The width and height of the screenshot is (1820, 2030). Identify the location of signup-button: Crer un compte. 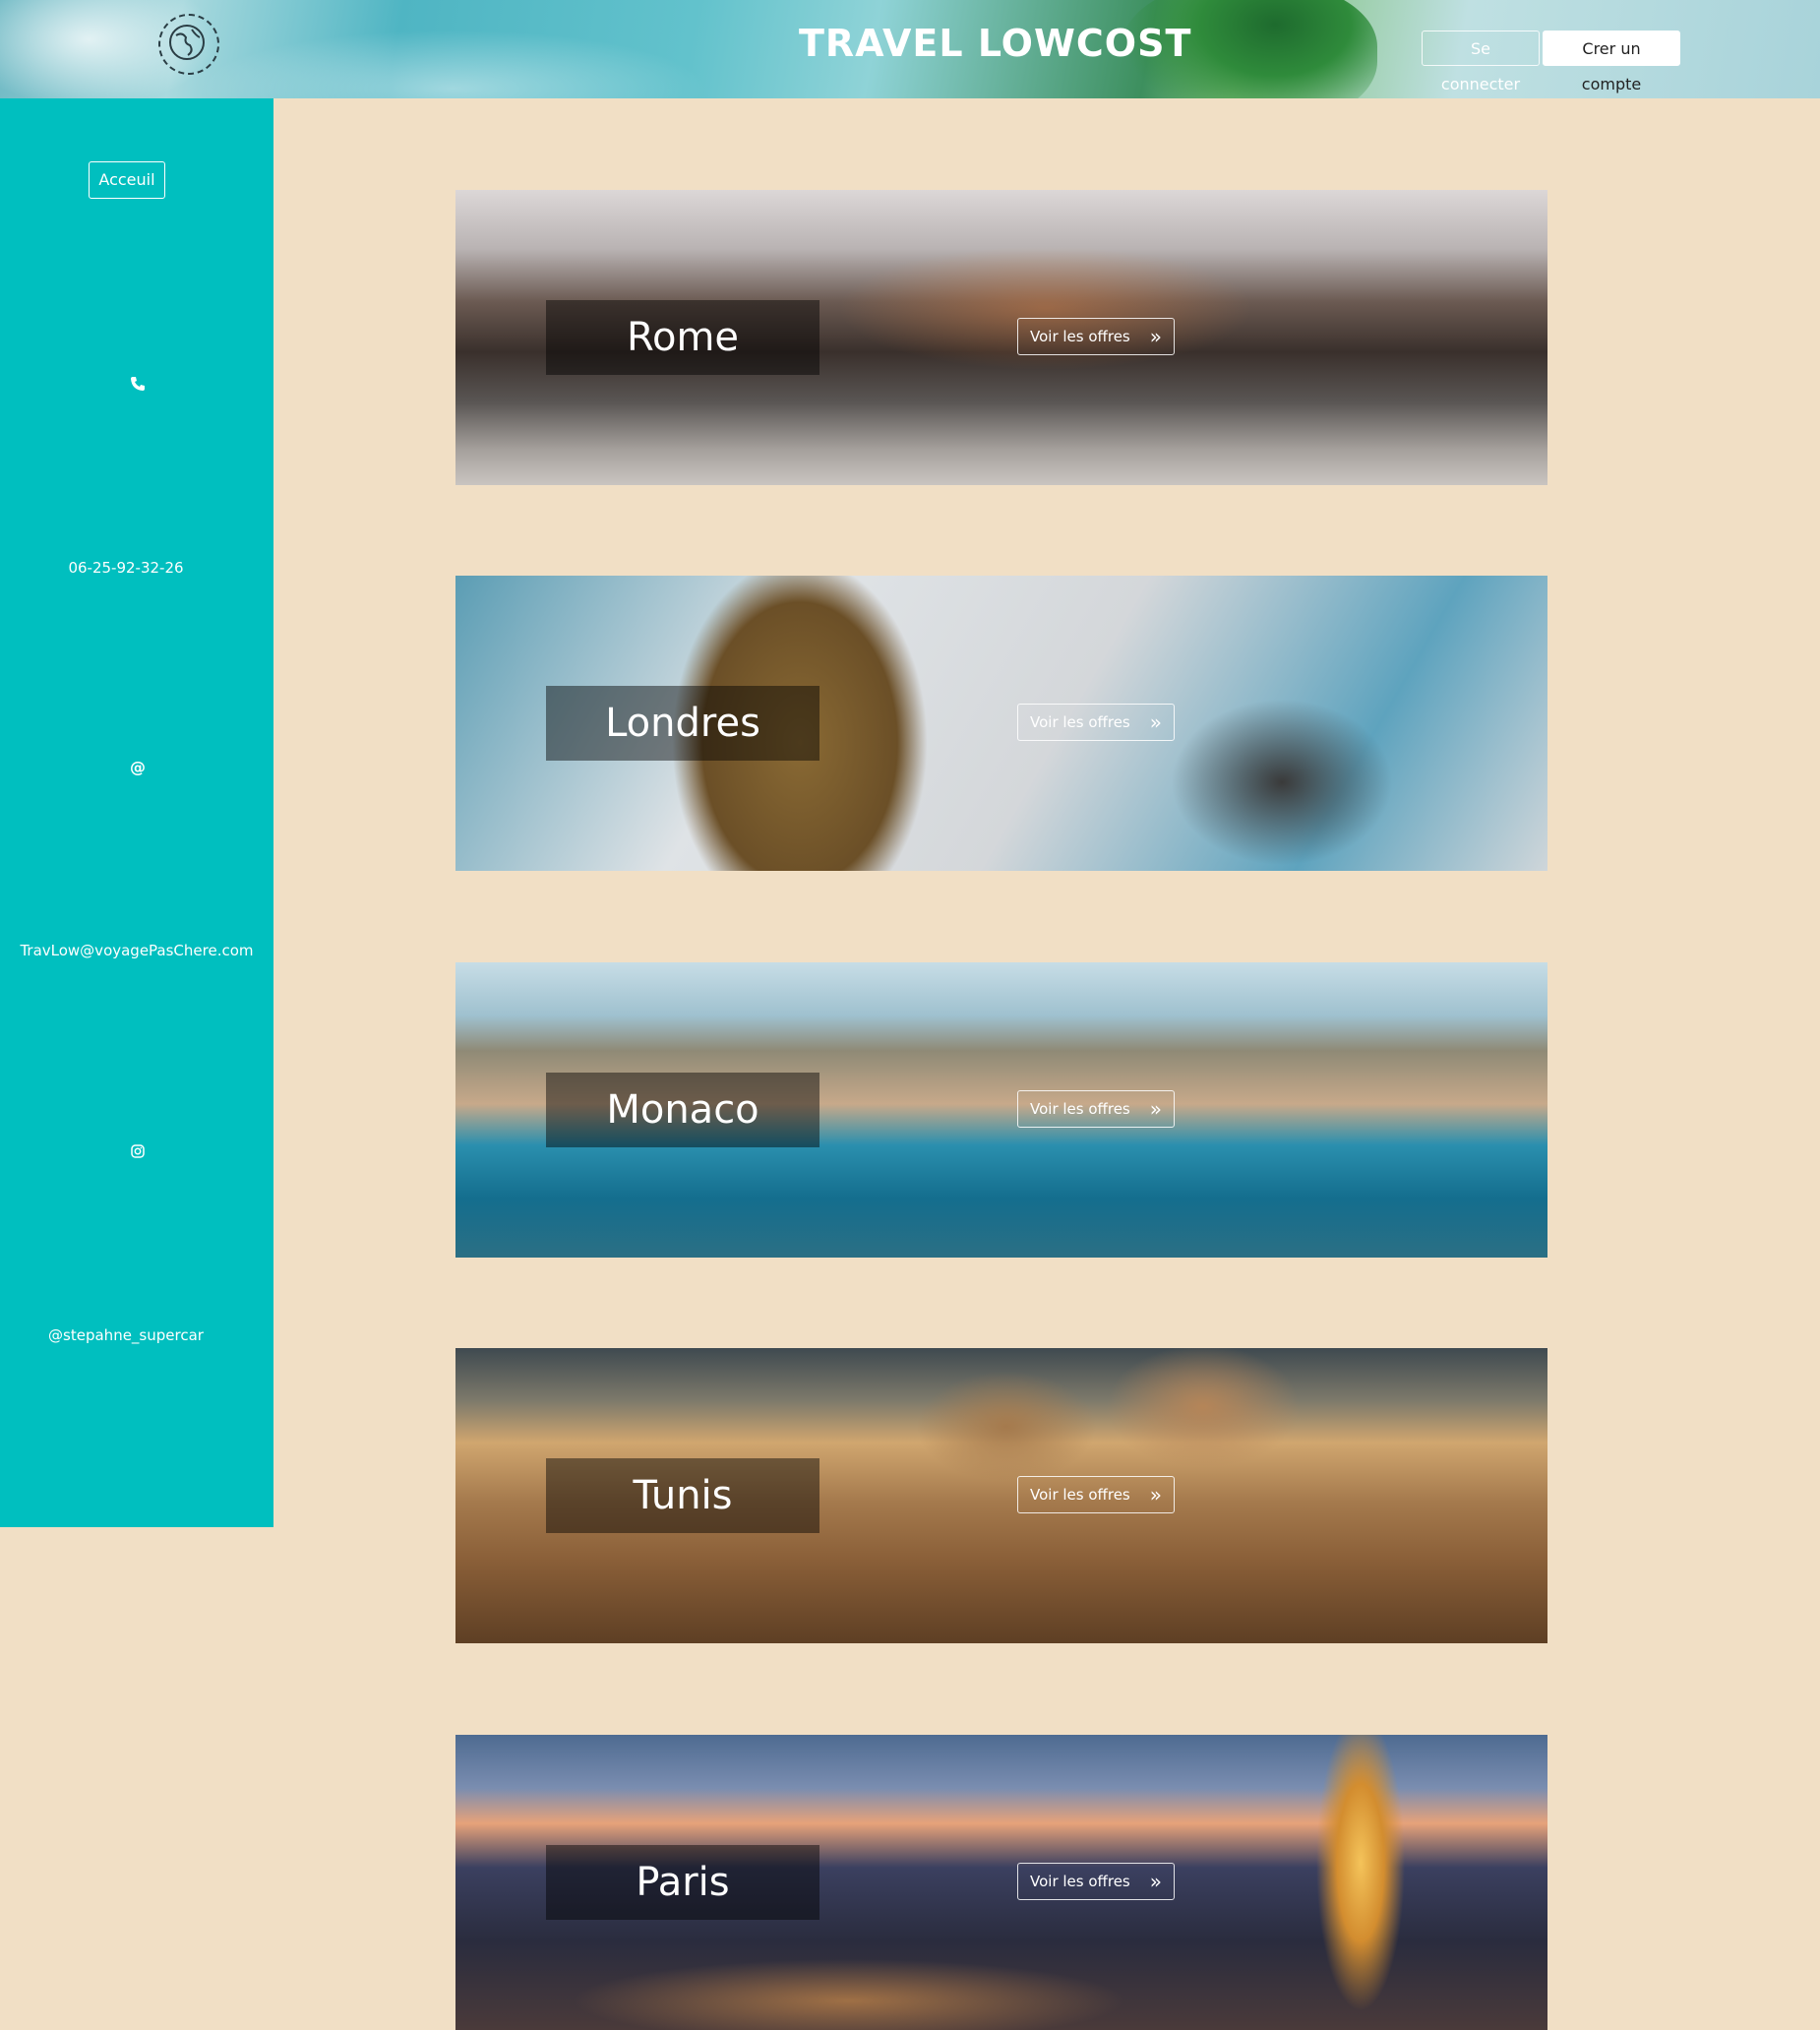
(1611, 62).